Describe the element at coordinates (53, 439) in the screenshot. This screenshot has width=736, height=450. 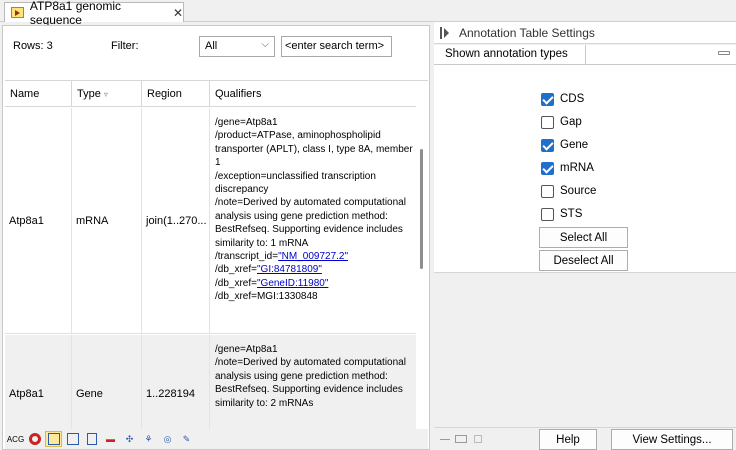
I see `table-view-icon` at that location.